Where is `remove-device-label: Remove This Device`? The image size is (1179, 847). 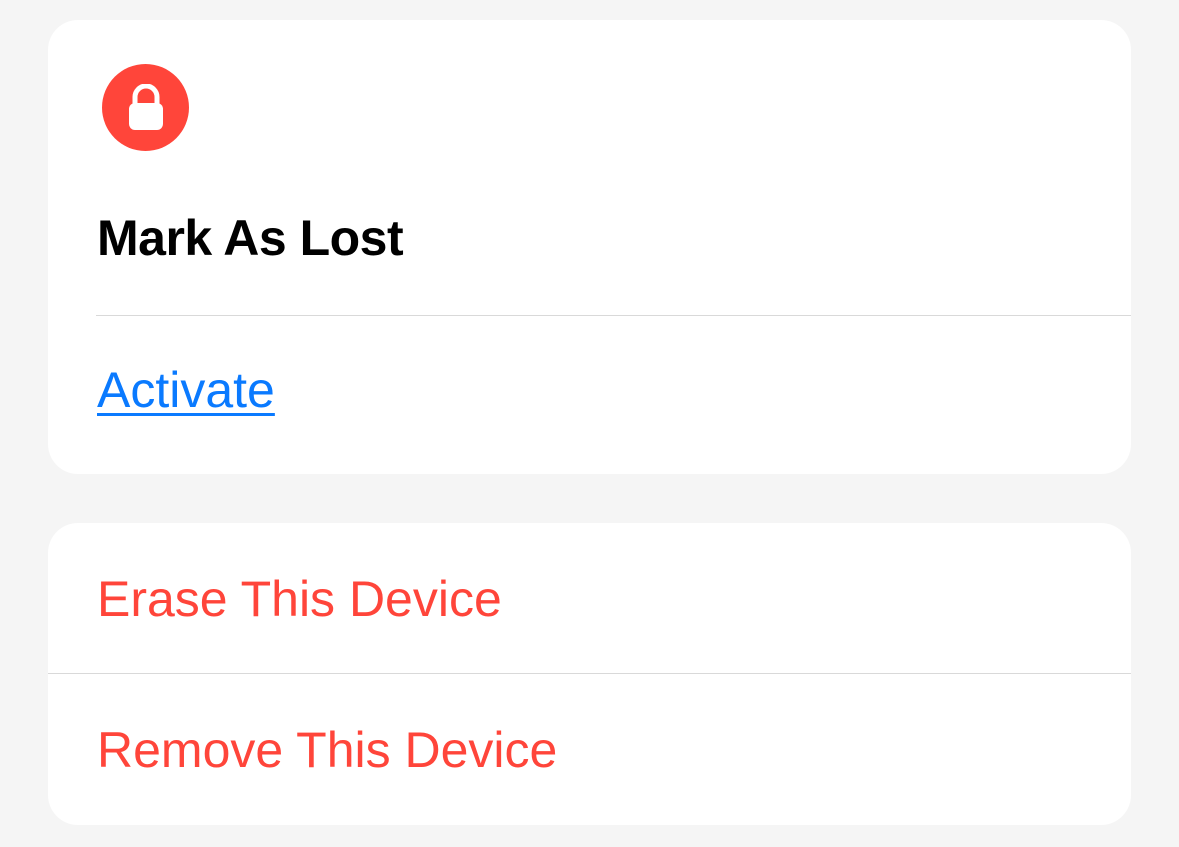
remove-device-label: Remove This Device is located at coordinates (327, 750).